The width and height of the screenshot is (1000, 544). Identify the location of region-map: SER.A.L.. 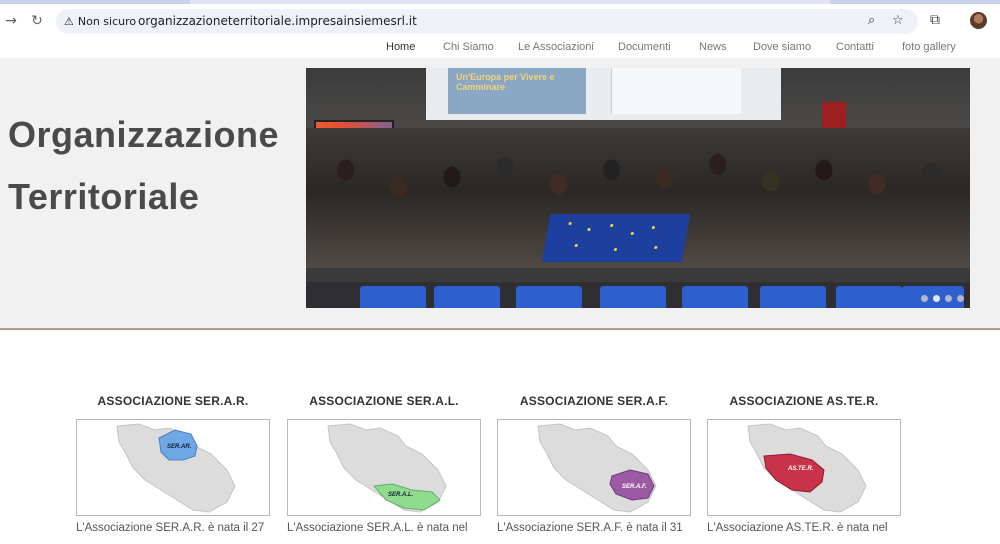
(384, 467).